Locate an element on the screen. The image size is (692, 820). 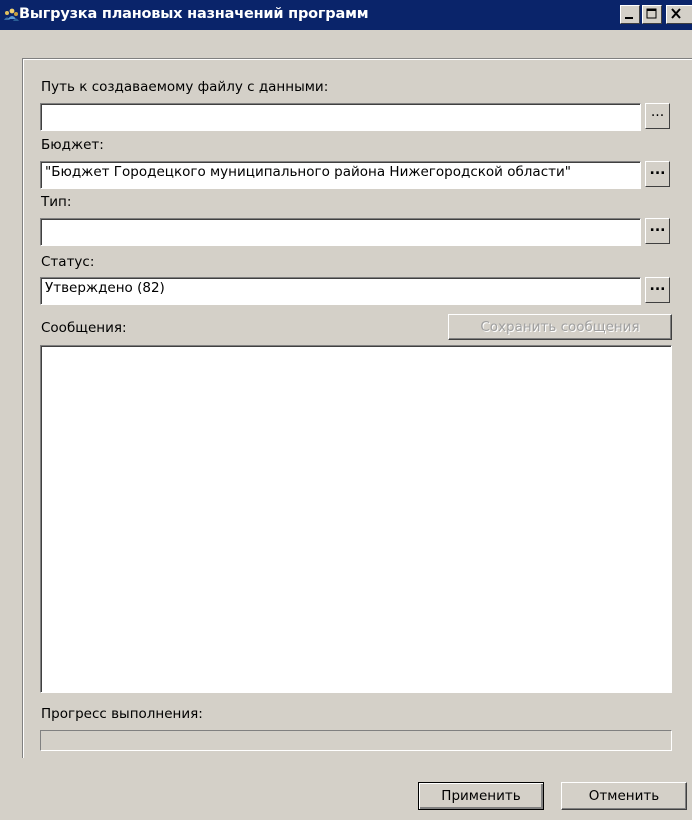
maximize-button is located at coordinates (652, 14).